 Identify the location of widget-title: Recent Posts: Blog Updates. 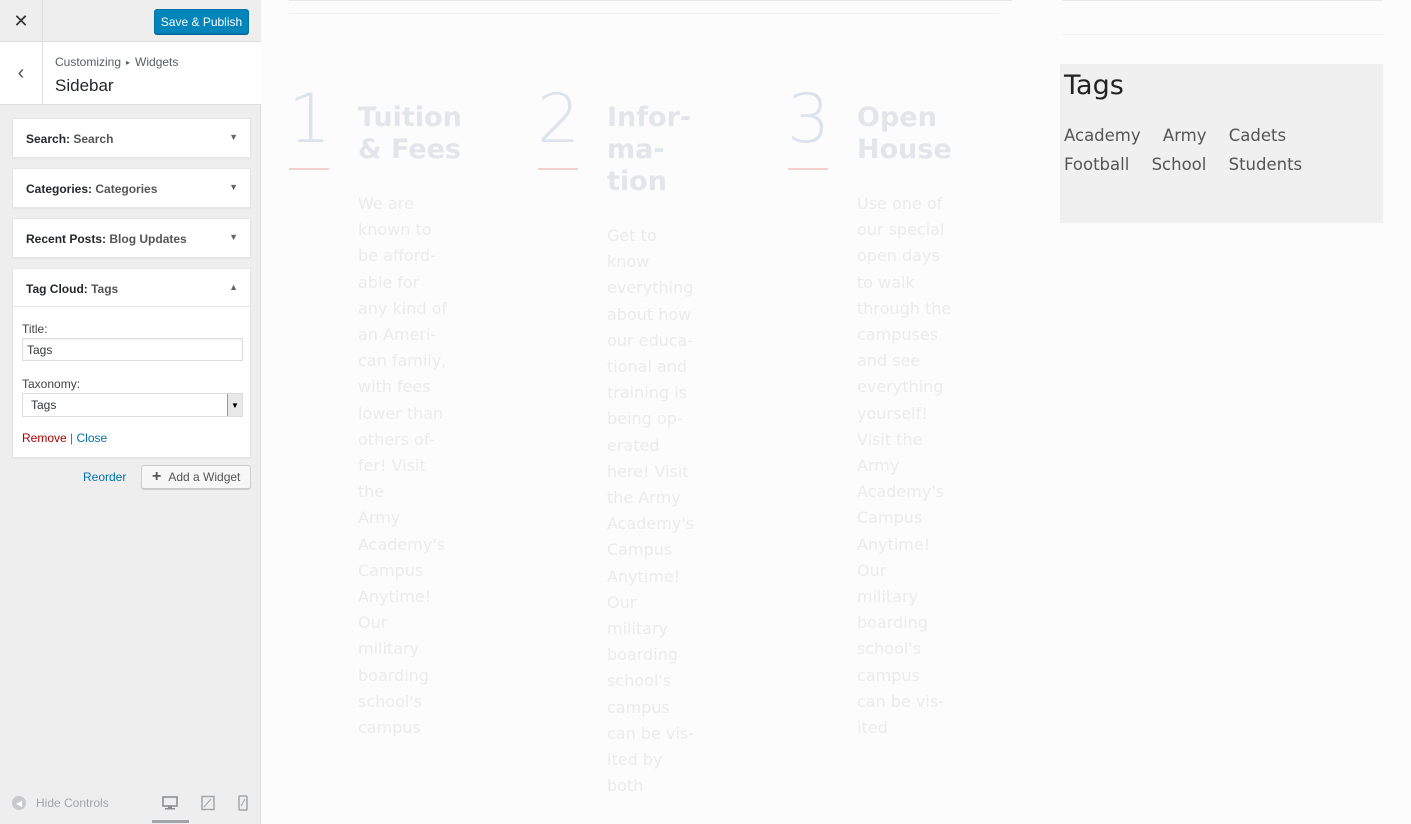
(106, 239).